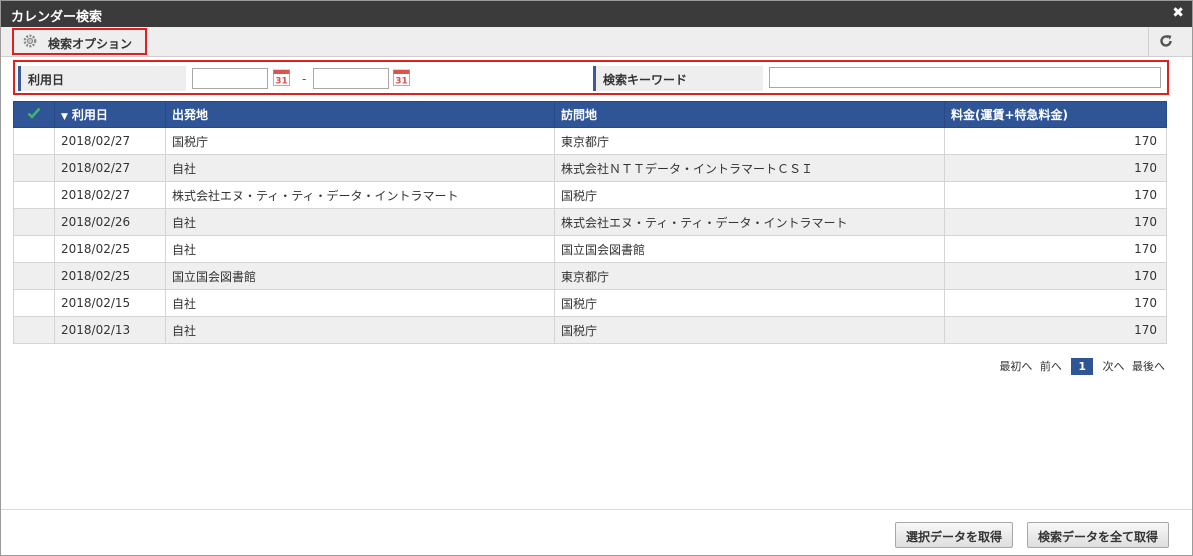 The width and height of the screenshot is (1193, 556). I want to click on cell-to: 株式会社ＮＴＴデータ・イントラマートＣＳＩ, so click(749, 168).